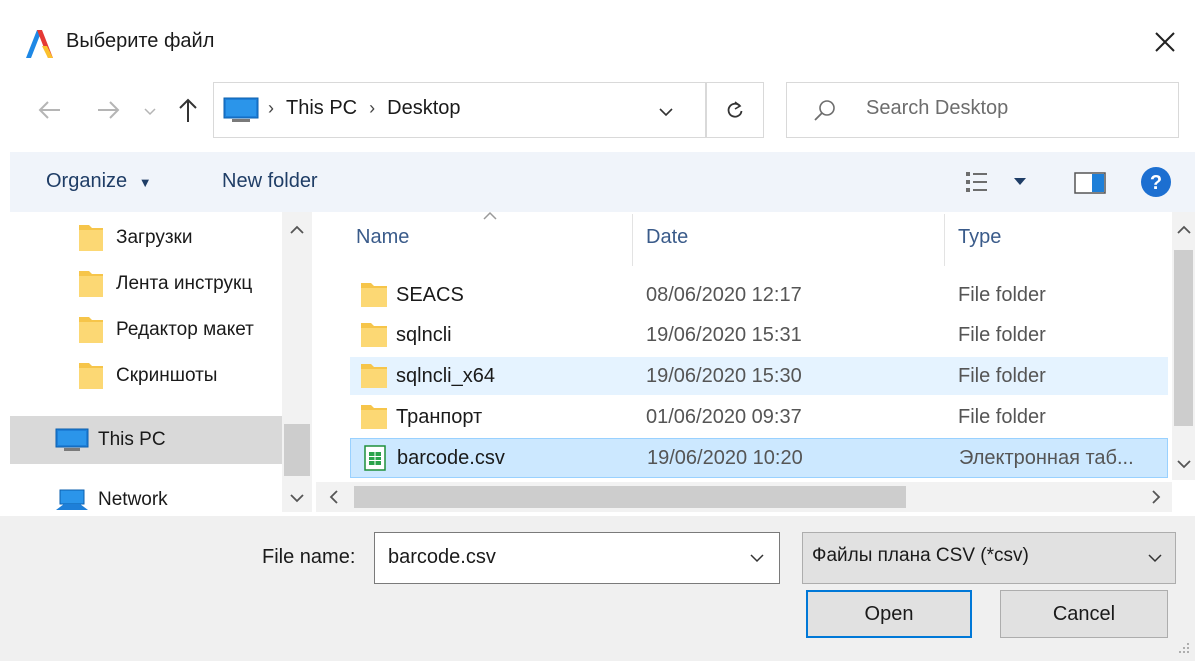 The image size is (1195, 661). I want to click on scroll-left-icon, so click(334, 497).